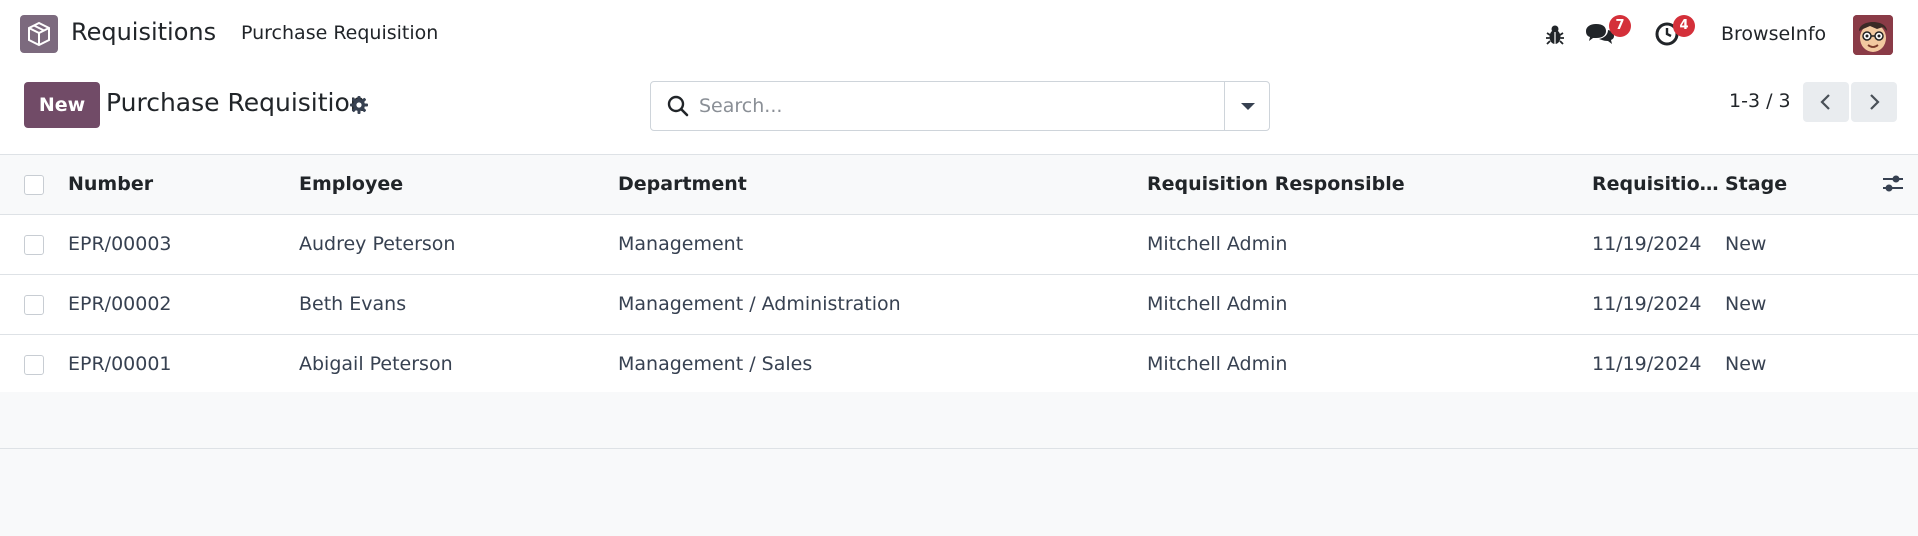 The image size is (1918, 536). Describe the element at coordinates (1555, 37) in the screenshot. I see `bug-icon` at that location.